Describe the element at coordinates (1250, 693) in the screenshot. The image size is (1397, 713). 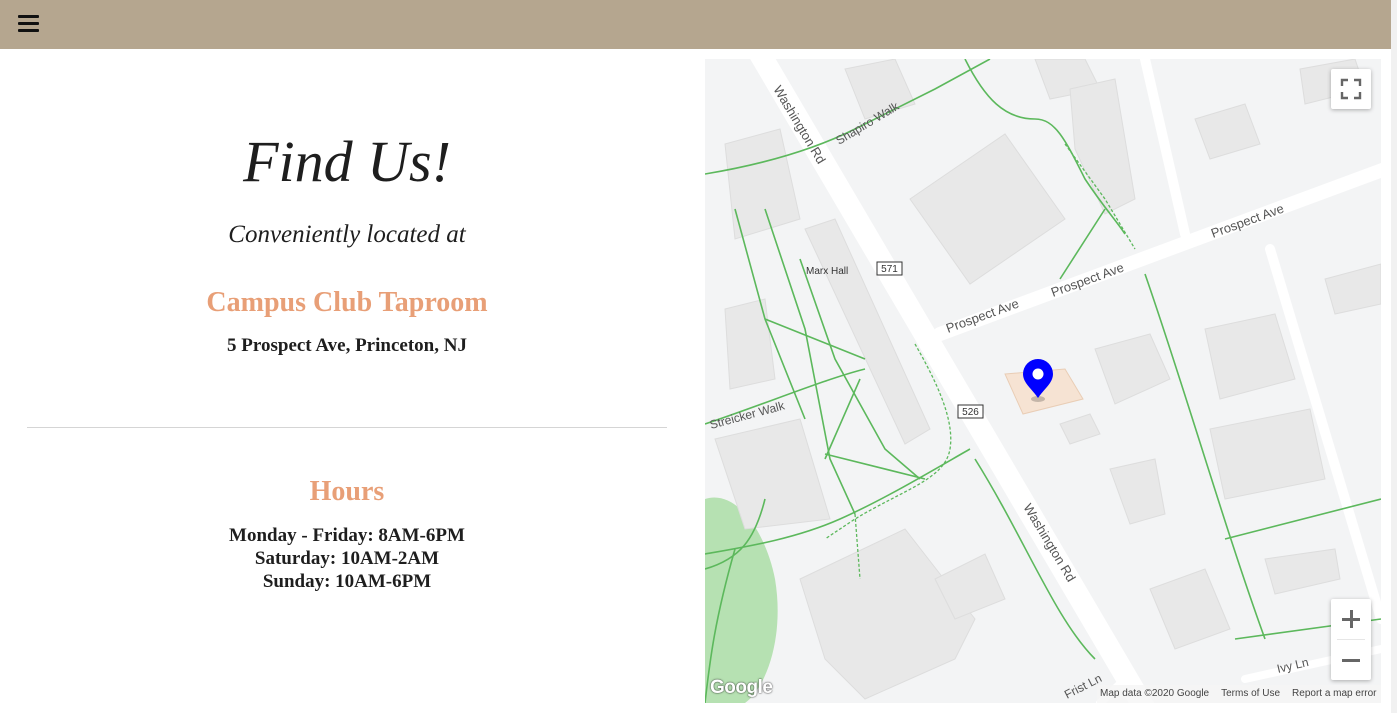
I see `terms-of-use-link: Terms of Use` at that location.